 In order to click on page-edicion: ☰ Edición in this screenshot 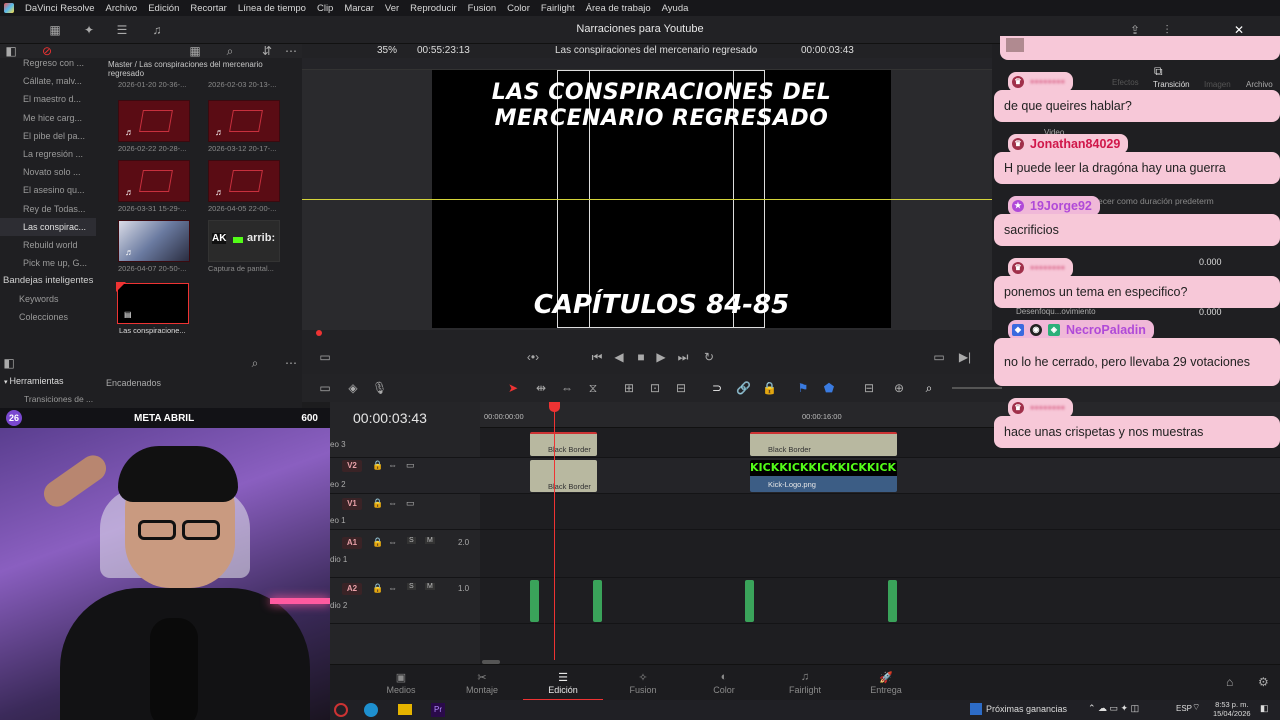, I will do `click(563, 686)`.